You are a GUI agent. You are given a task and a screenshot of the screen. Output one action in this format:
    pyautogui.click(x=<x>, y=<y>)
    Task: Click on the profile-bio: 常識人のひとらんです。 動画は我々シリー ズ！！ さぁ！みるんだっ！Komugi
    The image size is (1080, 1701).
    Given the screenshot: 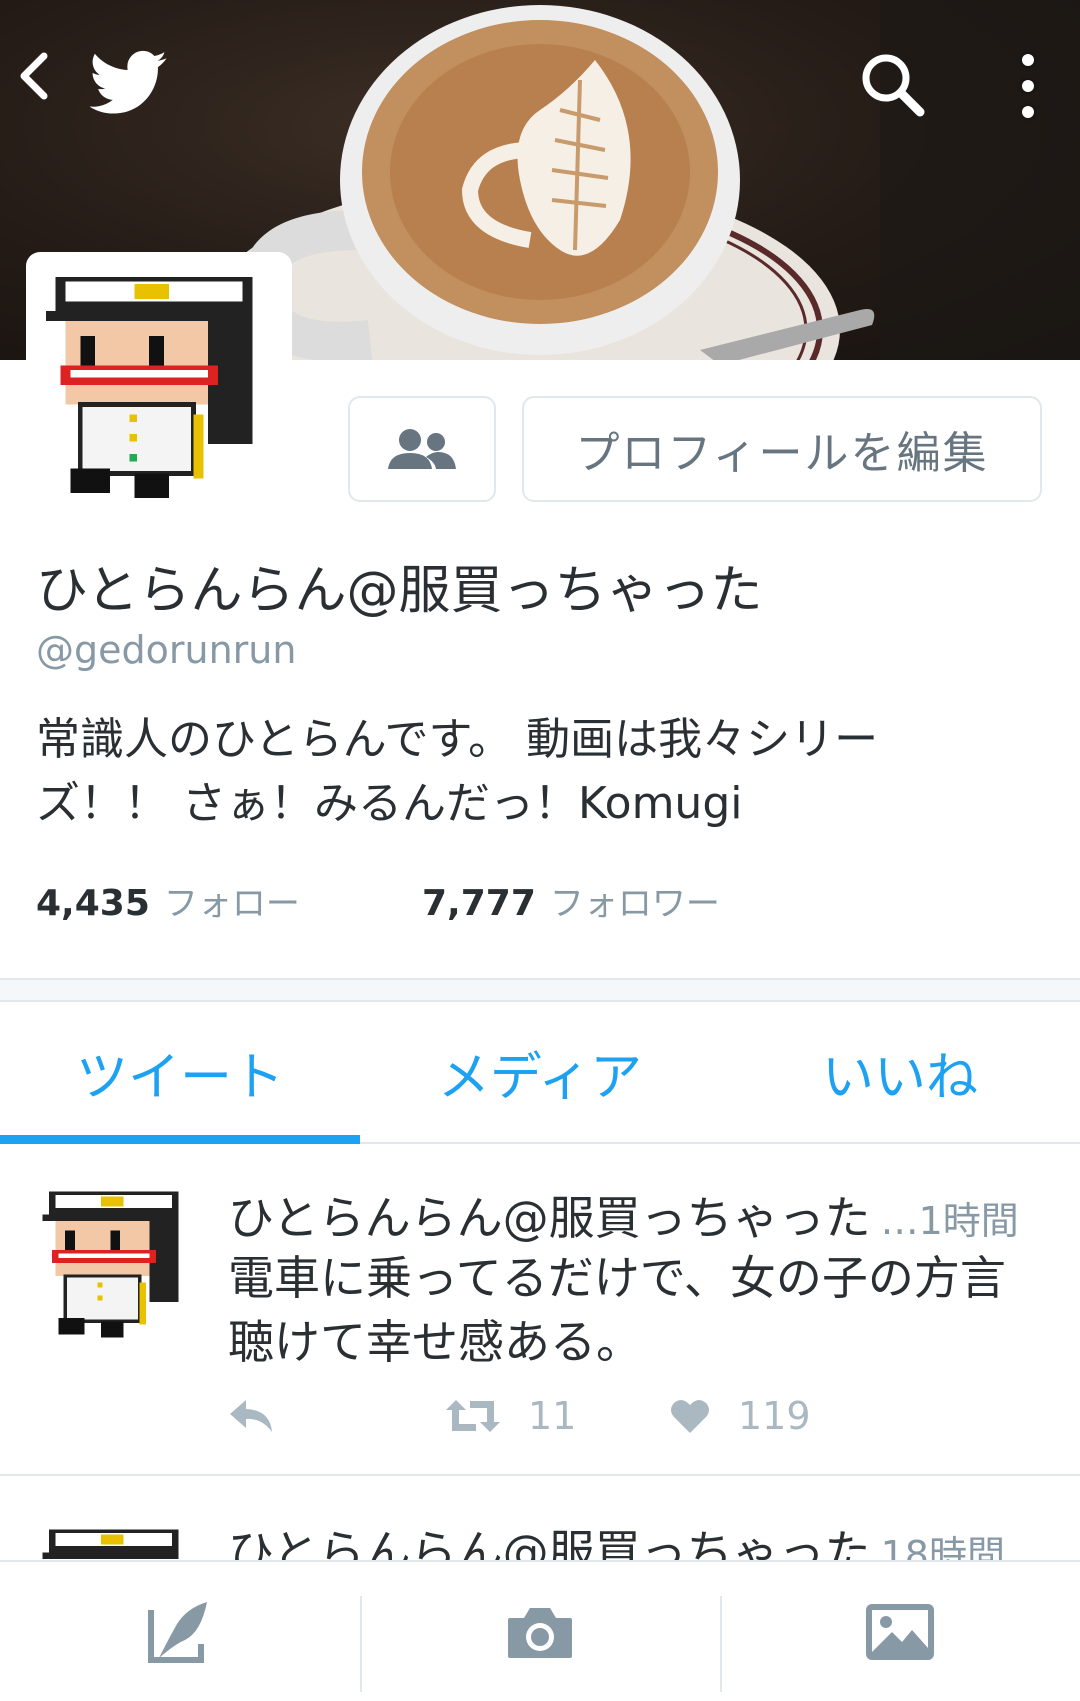 What is the action you would take?
    pyautogui.click(x=526, y=772)
    